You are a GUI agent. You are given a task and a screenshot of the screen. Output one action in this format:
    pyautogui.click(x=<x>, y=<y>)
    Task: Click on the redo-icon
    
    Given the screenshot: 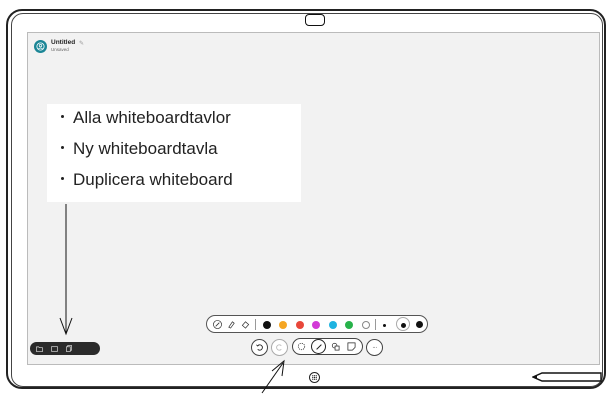 What is the action you would take?
    pyautogui.click(x=279, y=347)
    